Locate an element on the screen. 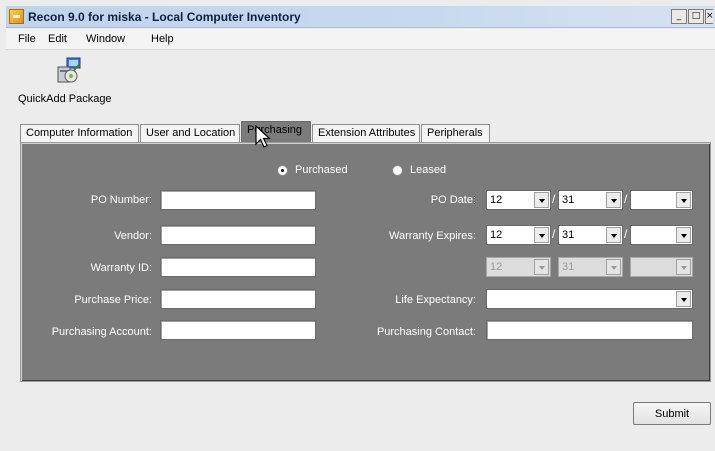 This screenshot has height=451, width=715. menu-file: File is located at coordinates (27, 39).